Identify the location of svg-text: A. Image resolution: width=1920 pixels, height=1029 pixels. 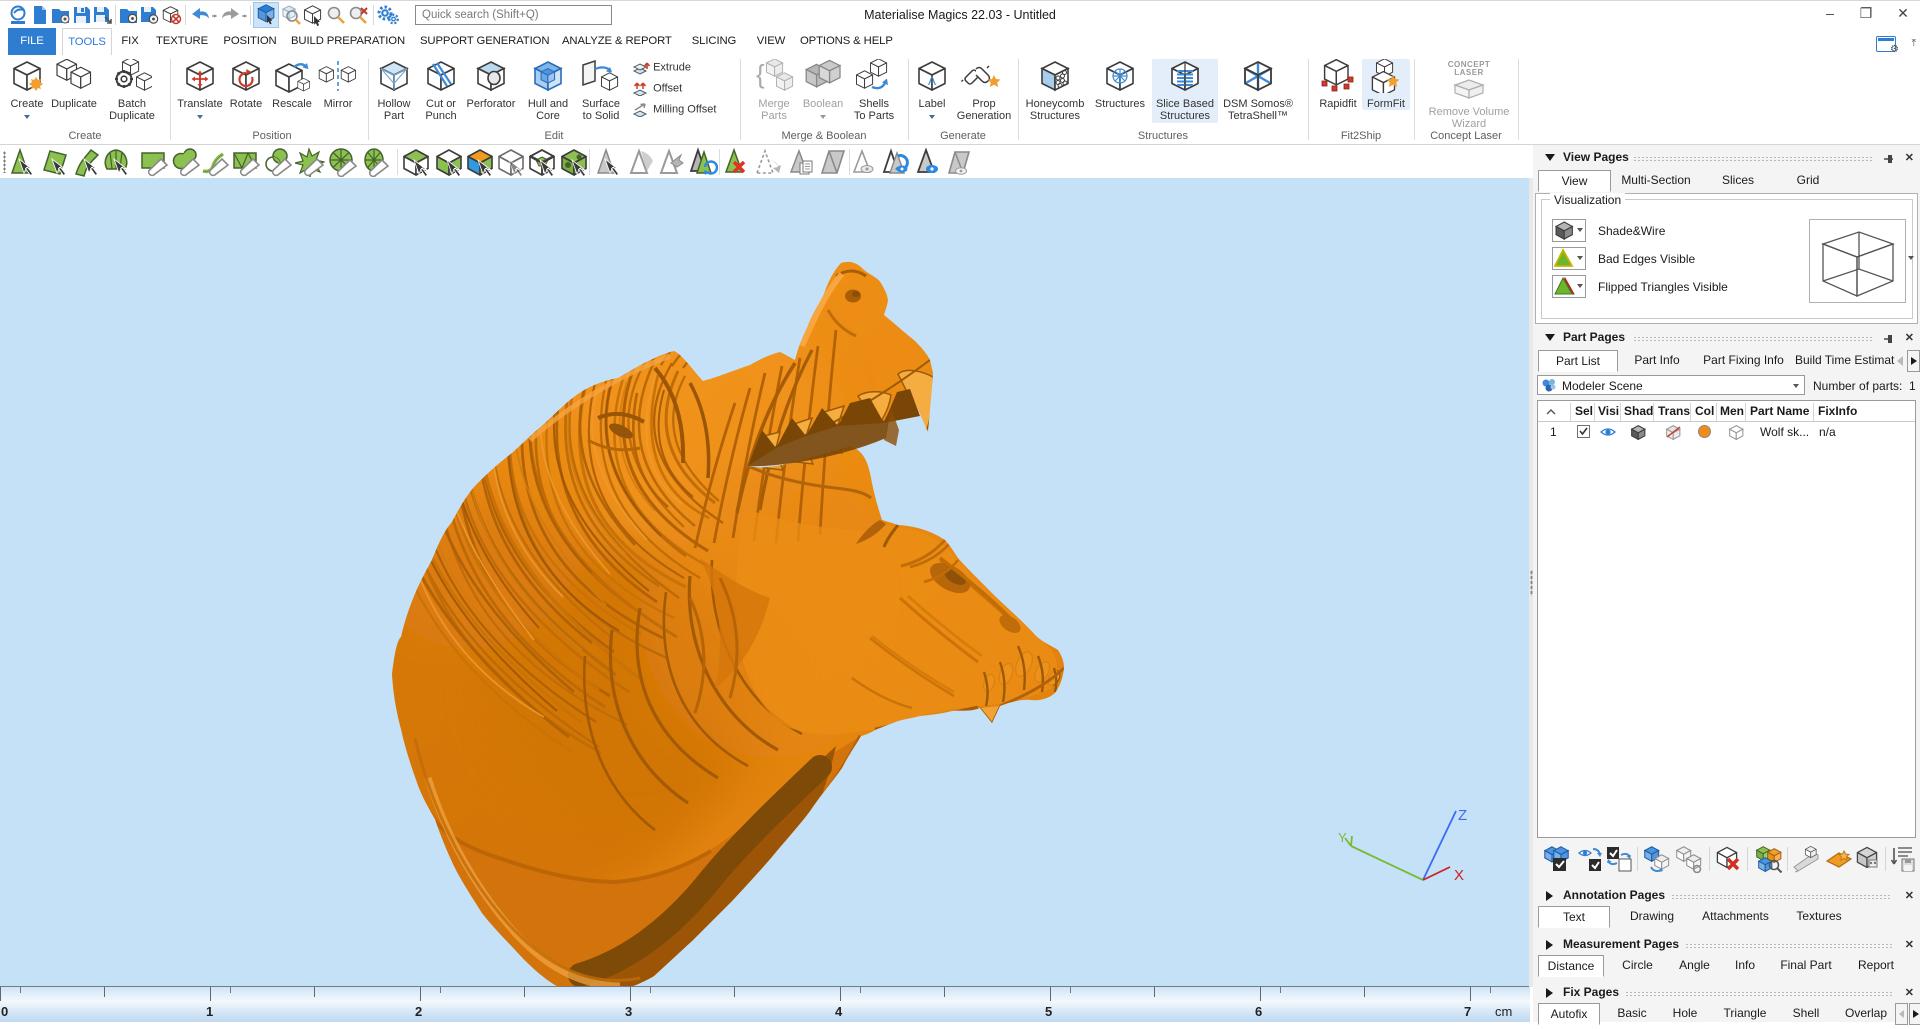
(932, 81).